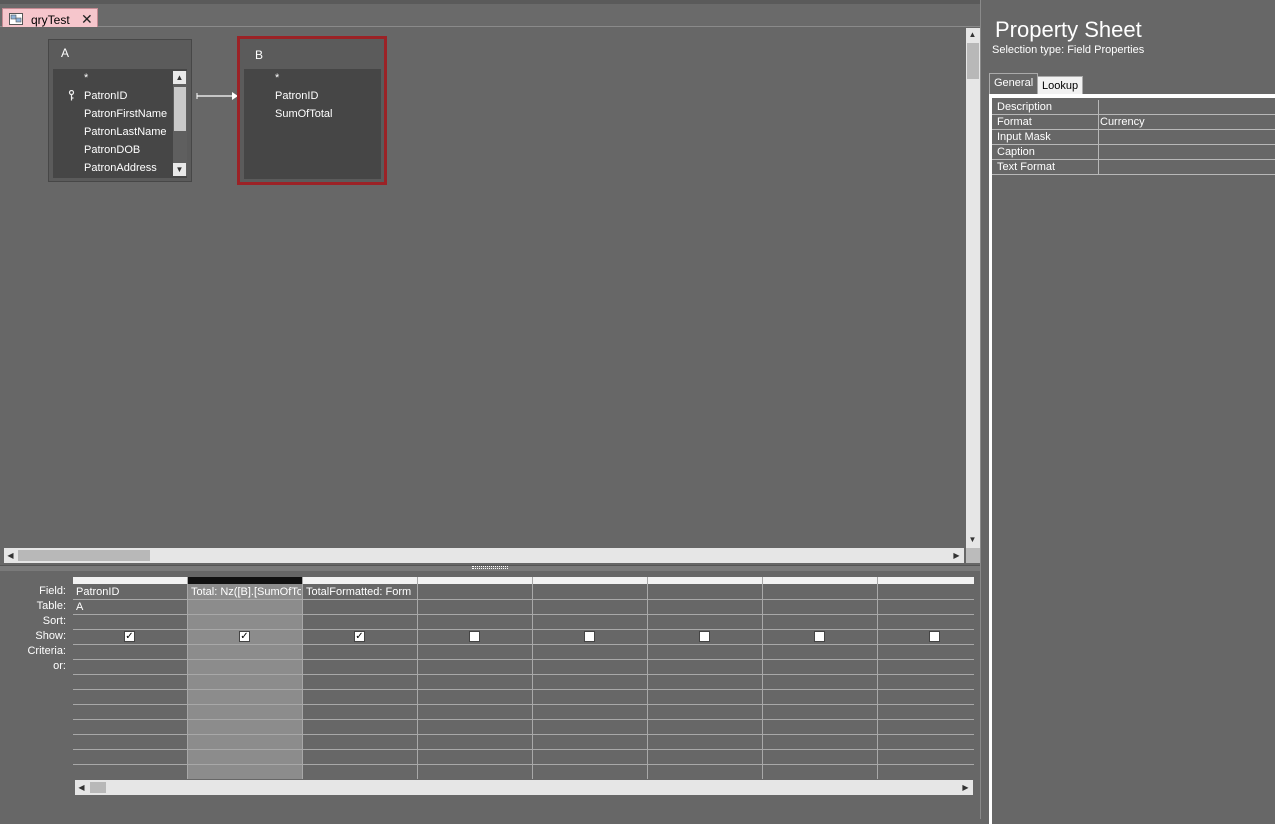 The image size is (1275, 824). Describe the element at coordinates (50, 636) in the screenshot. I see `row-label-show: Show:` at that location.